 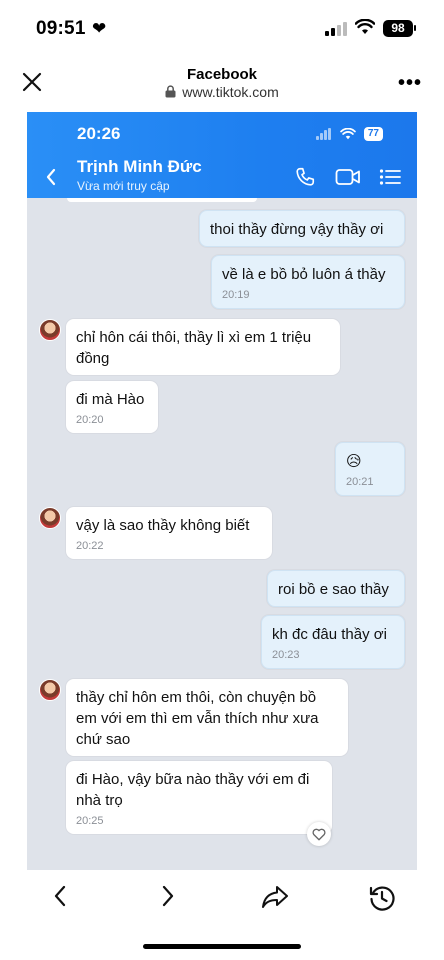 I want to click on message-bubble: về là e bồ bỏ luôn á thầy 20:19, so click(x=308, y=282).